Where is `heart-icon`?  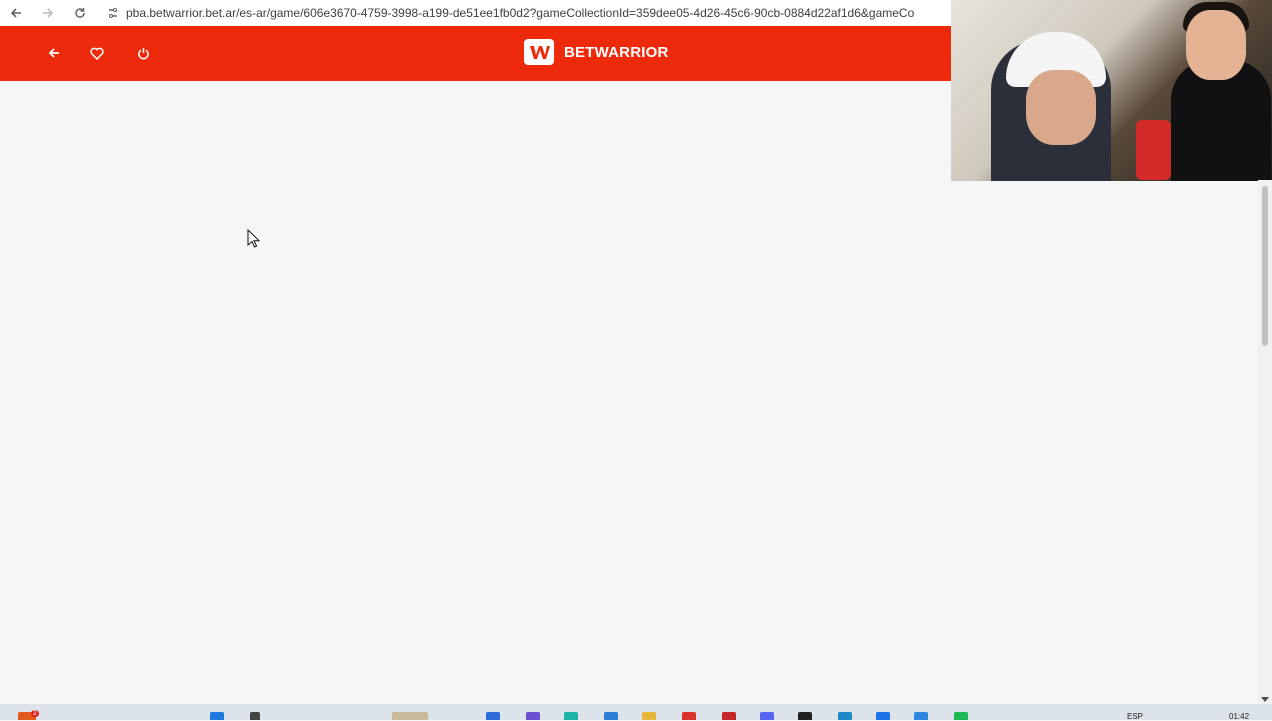 heart-icon is located at coordinates (97, 53).